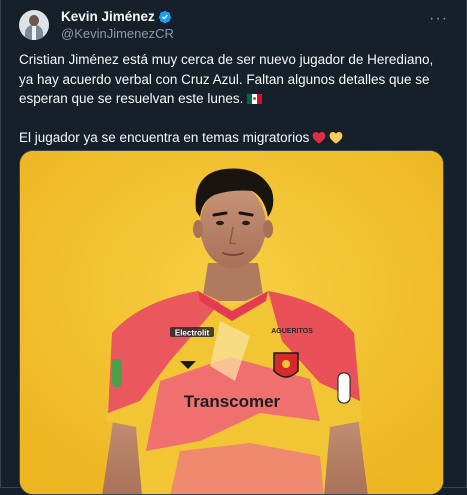 The height and width of the screenshot is (495, 467). What do you see at coordinates (232, 401) in the screenshot?
I see `jersey-main-sponsor: Transcomer` at bounding box center [232, 401].